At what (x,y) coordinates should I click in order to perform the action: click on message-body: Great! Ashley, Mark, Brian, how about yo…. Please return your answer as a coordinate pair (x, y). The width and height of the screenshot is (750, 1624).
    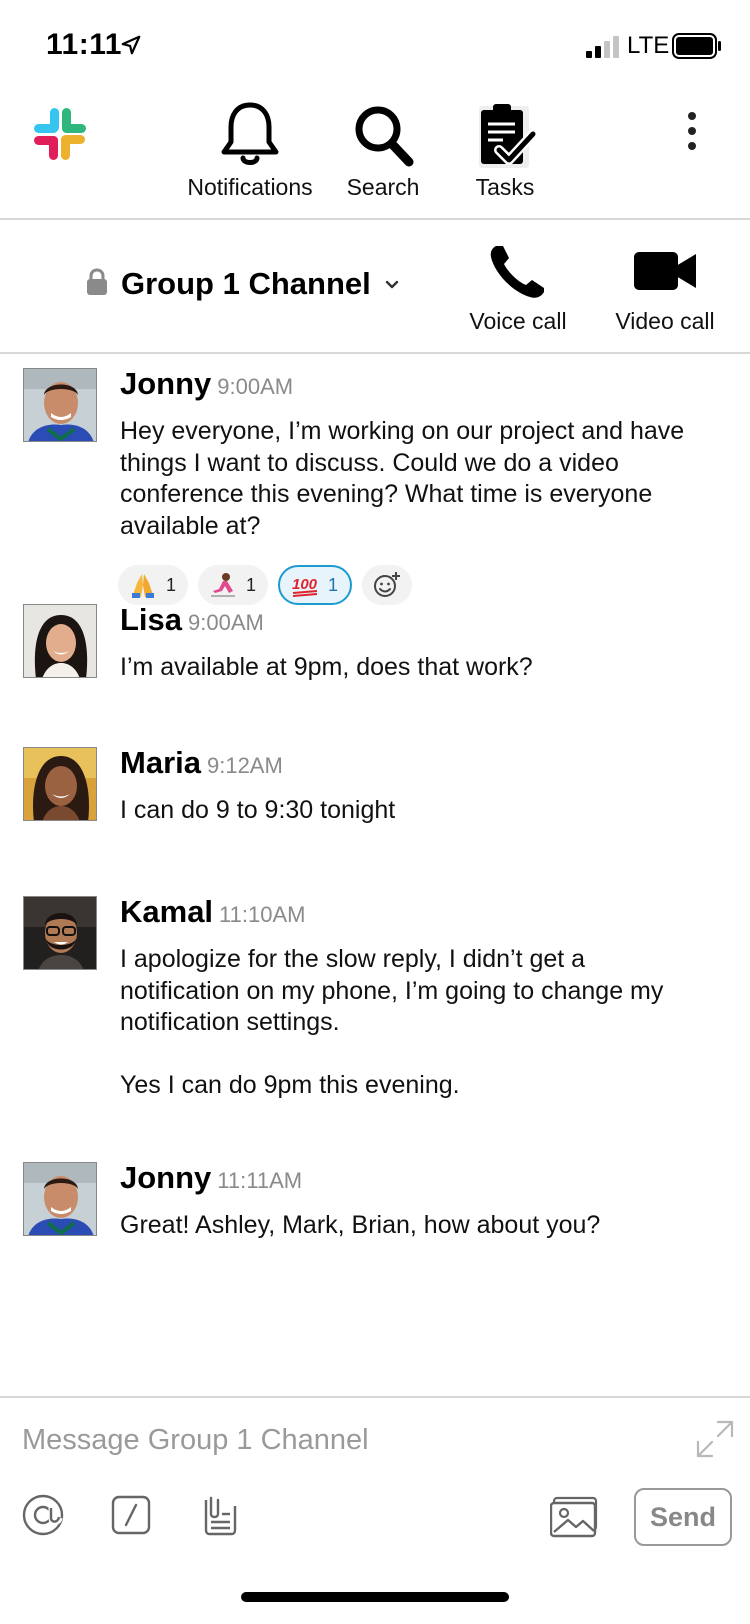
    Looking at the image, I should click on (415, 1226).